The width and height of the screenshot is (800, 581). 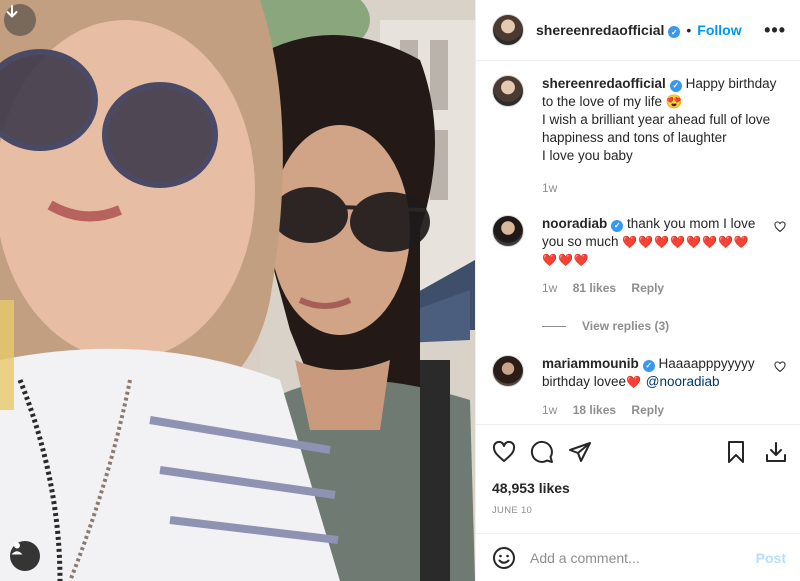 I want to click on building-window, so click(x=439, y=75).